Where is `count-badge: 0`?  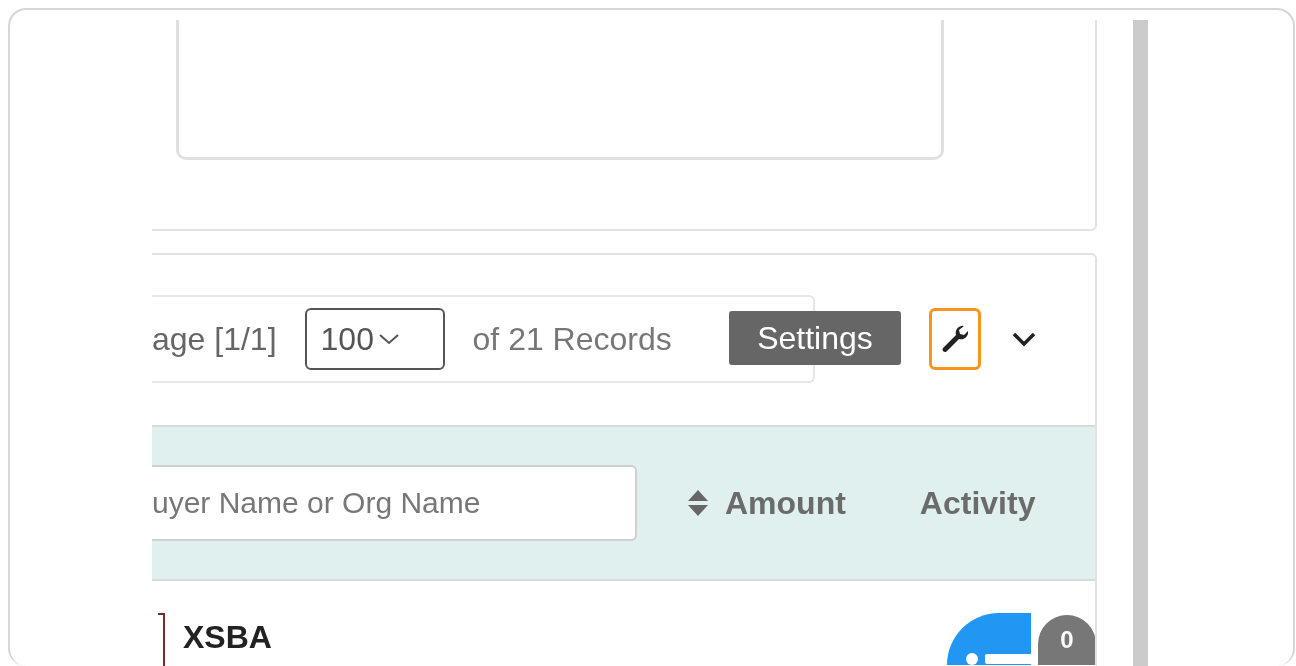
count-badge: 0 is located at coordinates (1066, 640).